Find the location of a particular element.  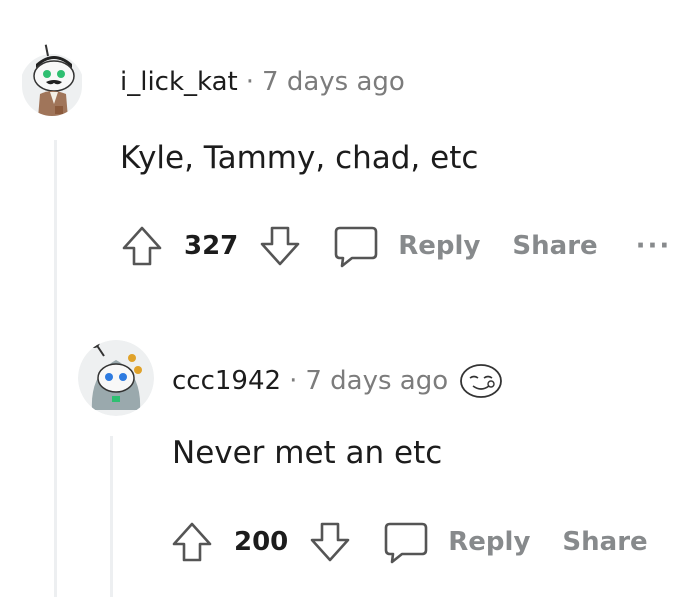

more-options-icon: ··· is located at coordinates (654, 246).